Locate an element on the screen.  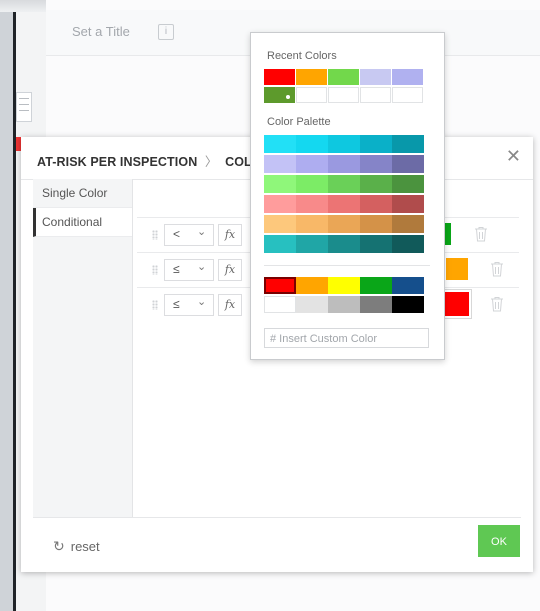
widget-title: Set a Title is located at coordinates (101, 31).